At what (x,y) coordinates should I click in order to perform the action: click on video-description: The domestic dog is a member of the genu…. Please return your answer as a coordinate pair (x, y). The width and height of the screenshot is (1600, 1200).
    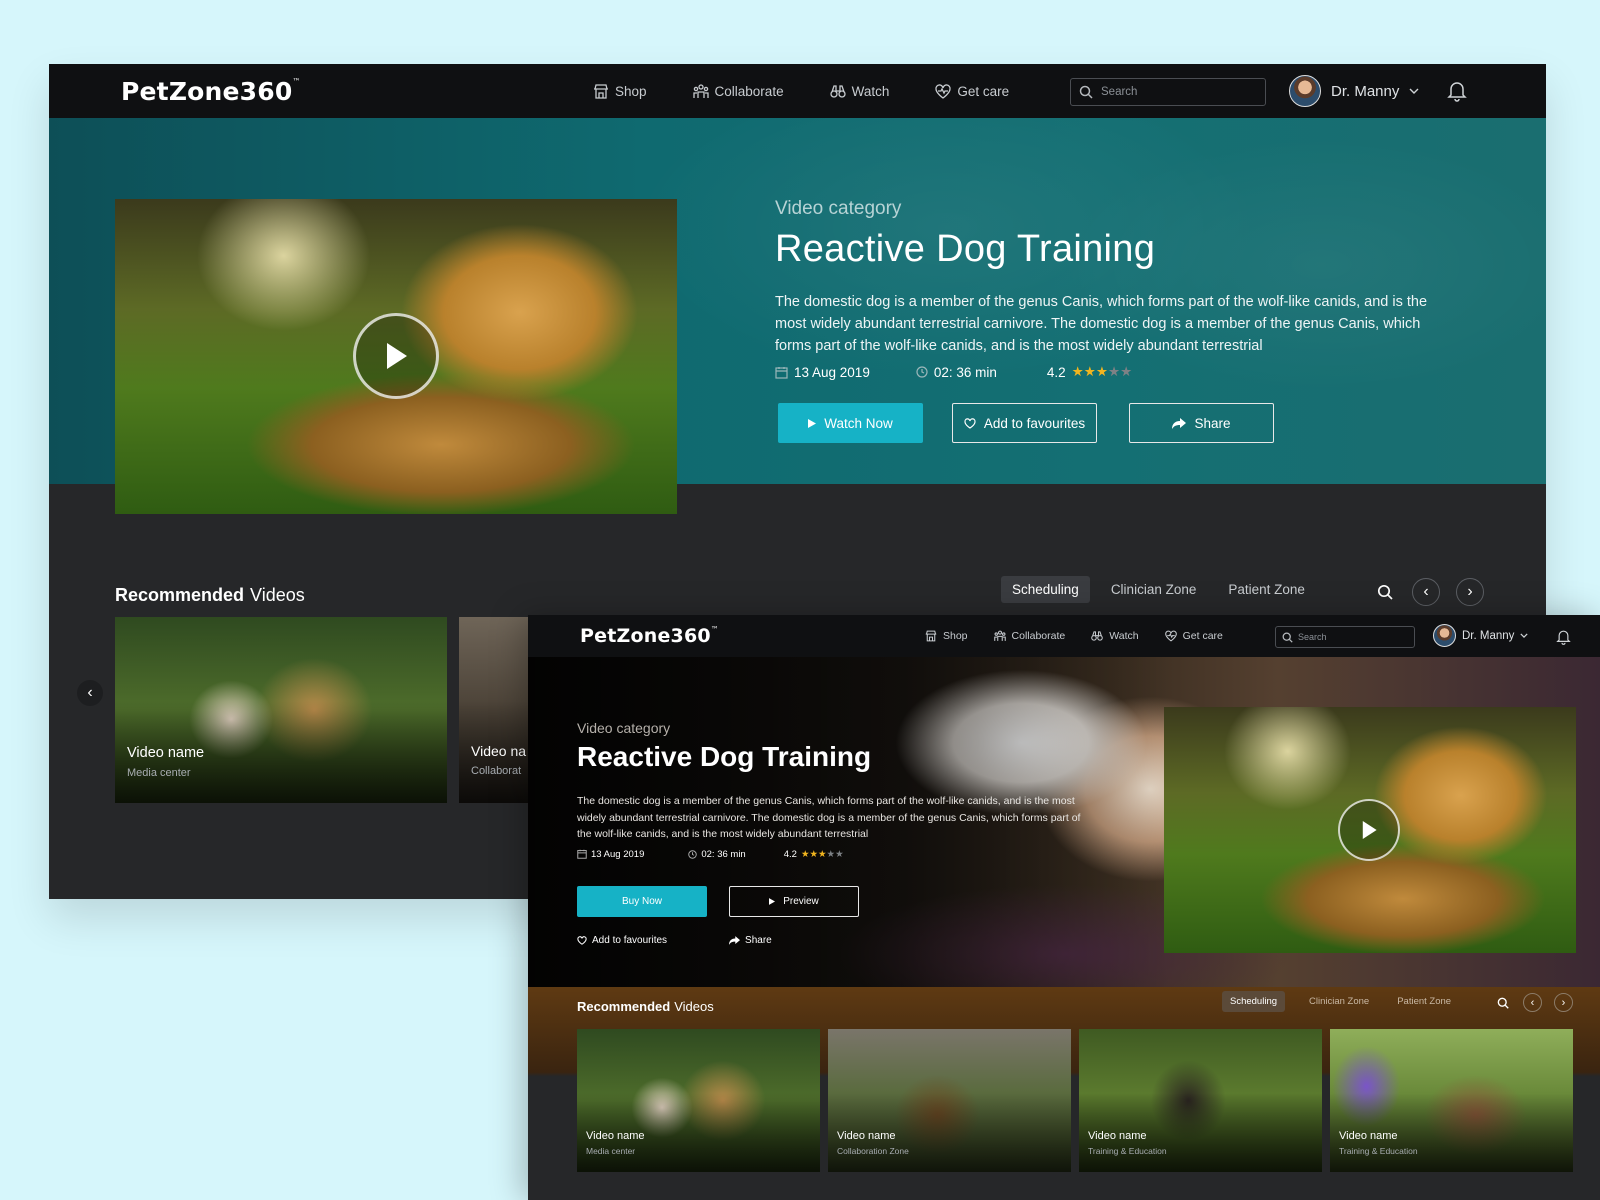
    Looking at the image, I should click on (1101, 324).